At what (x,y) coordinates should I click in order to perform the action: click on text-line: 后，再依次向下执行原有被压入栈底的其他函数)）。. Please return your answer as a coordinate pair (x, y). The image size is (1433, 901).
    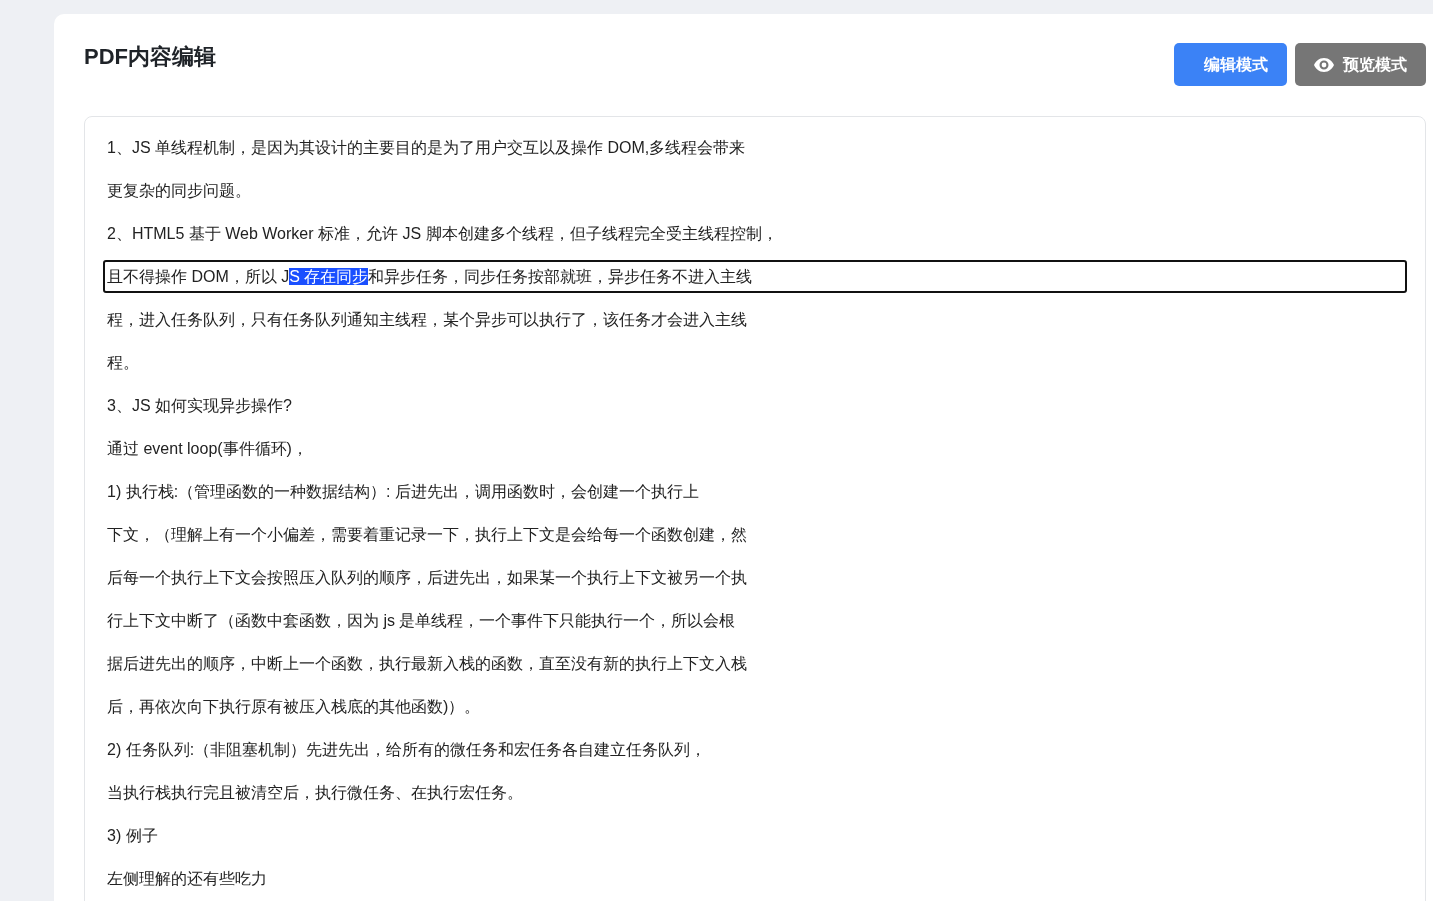
    Looking at the image, I should click on (294, 707).